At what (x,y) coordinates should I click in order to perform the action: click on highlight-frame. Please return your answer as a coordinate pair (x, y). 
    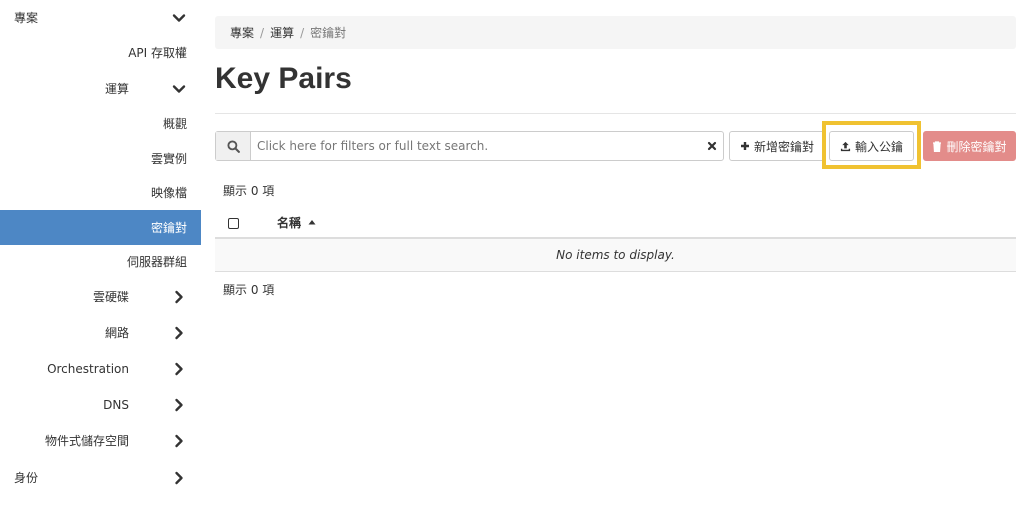
    Looking at the image, I should click on (871, 145).